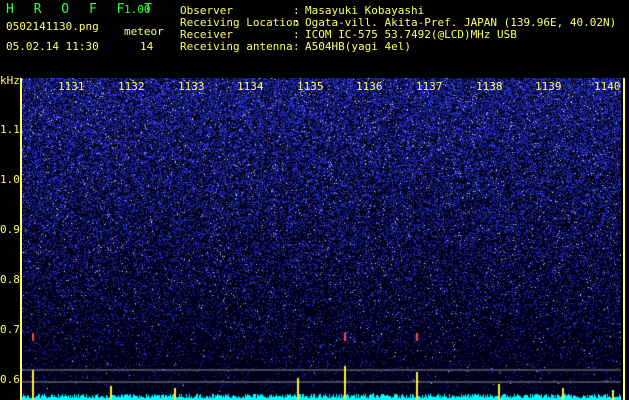 The height and width of the screenshot is (400, 629). What do you see at coordinates (144, 31) in the screenshot?
I see `meteor-label: meteor` at bounding box center [144, 31].